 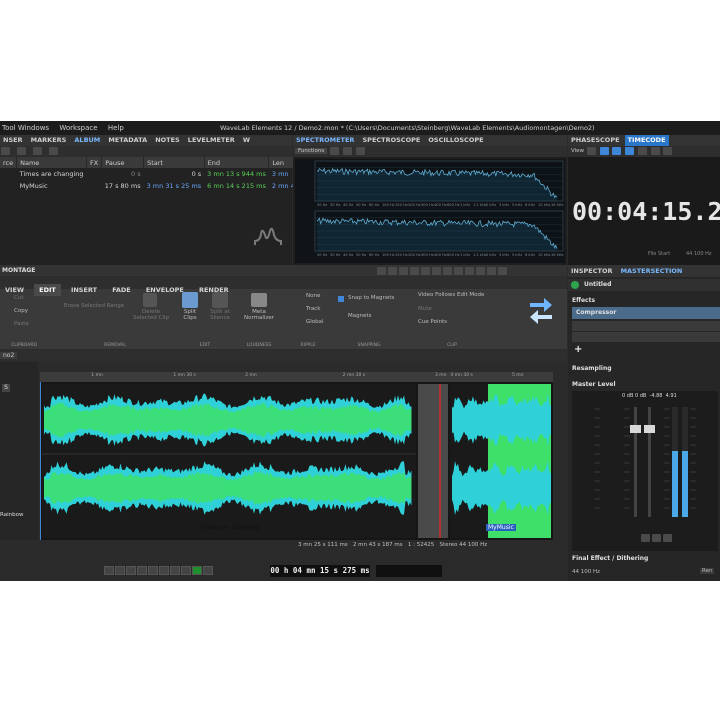 I want to click on arrows-icon, so click(x=541, y=310).